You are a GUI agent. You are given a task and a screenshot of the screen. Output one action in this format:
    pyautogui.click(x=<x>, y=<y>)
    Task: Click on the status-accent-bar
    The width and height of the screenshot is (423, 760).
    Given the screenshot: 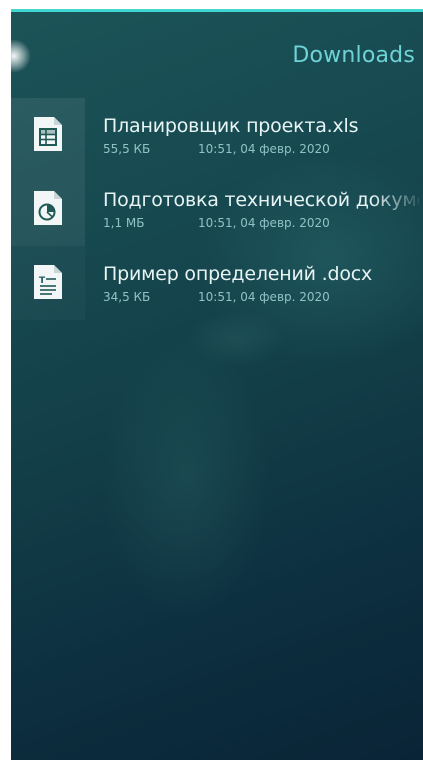 What is the action you would take?
    pyautogui.click(x=217, y=10)
    